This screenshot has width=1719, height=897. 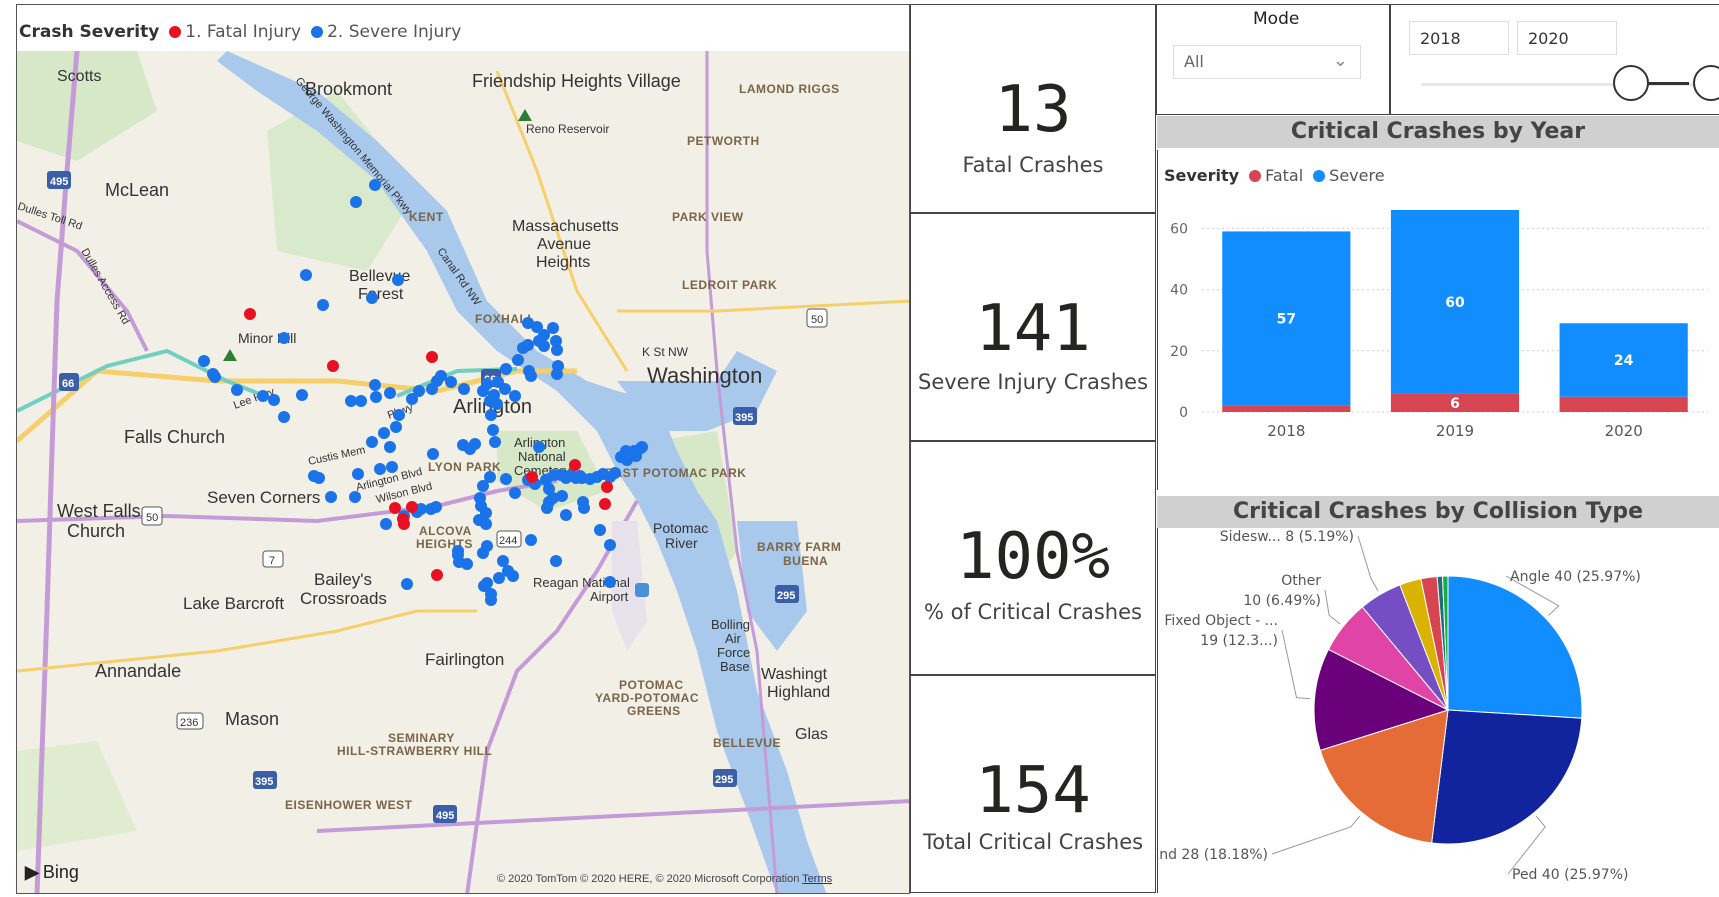 What do you see at coordinates (1554, 59) in the screenshot?
I see `year-range-slicer: 2018 2020` at bounding box center [1554, 59].